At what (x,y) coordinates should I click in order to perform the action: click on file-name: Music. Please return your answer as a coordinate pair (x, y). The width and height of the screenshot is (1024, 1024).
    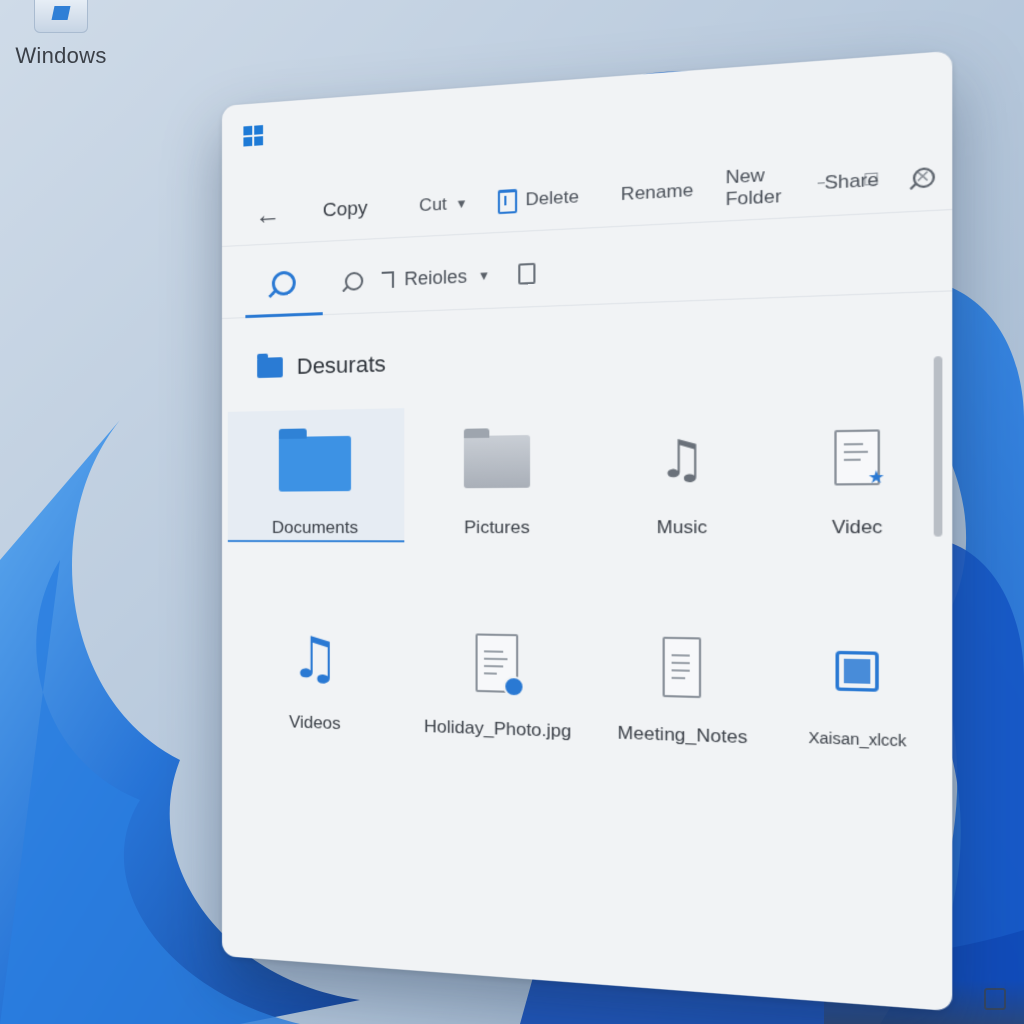
    Looking at the image, I should click on (682, 527).